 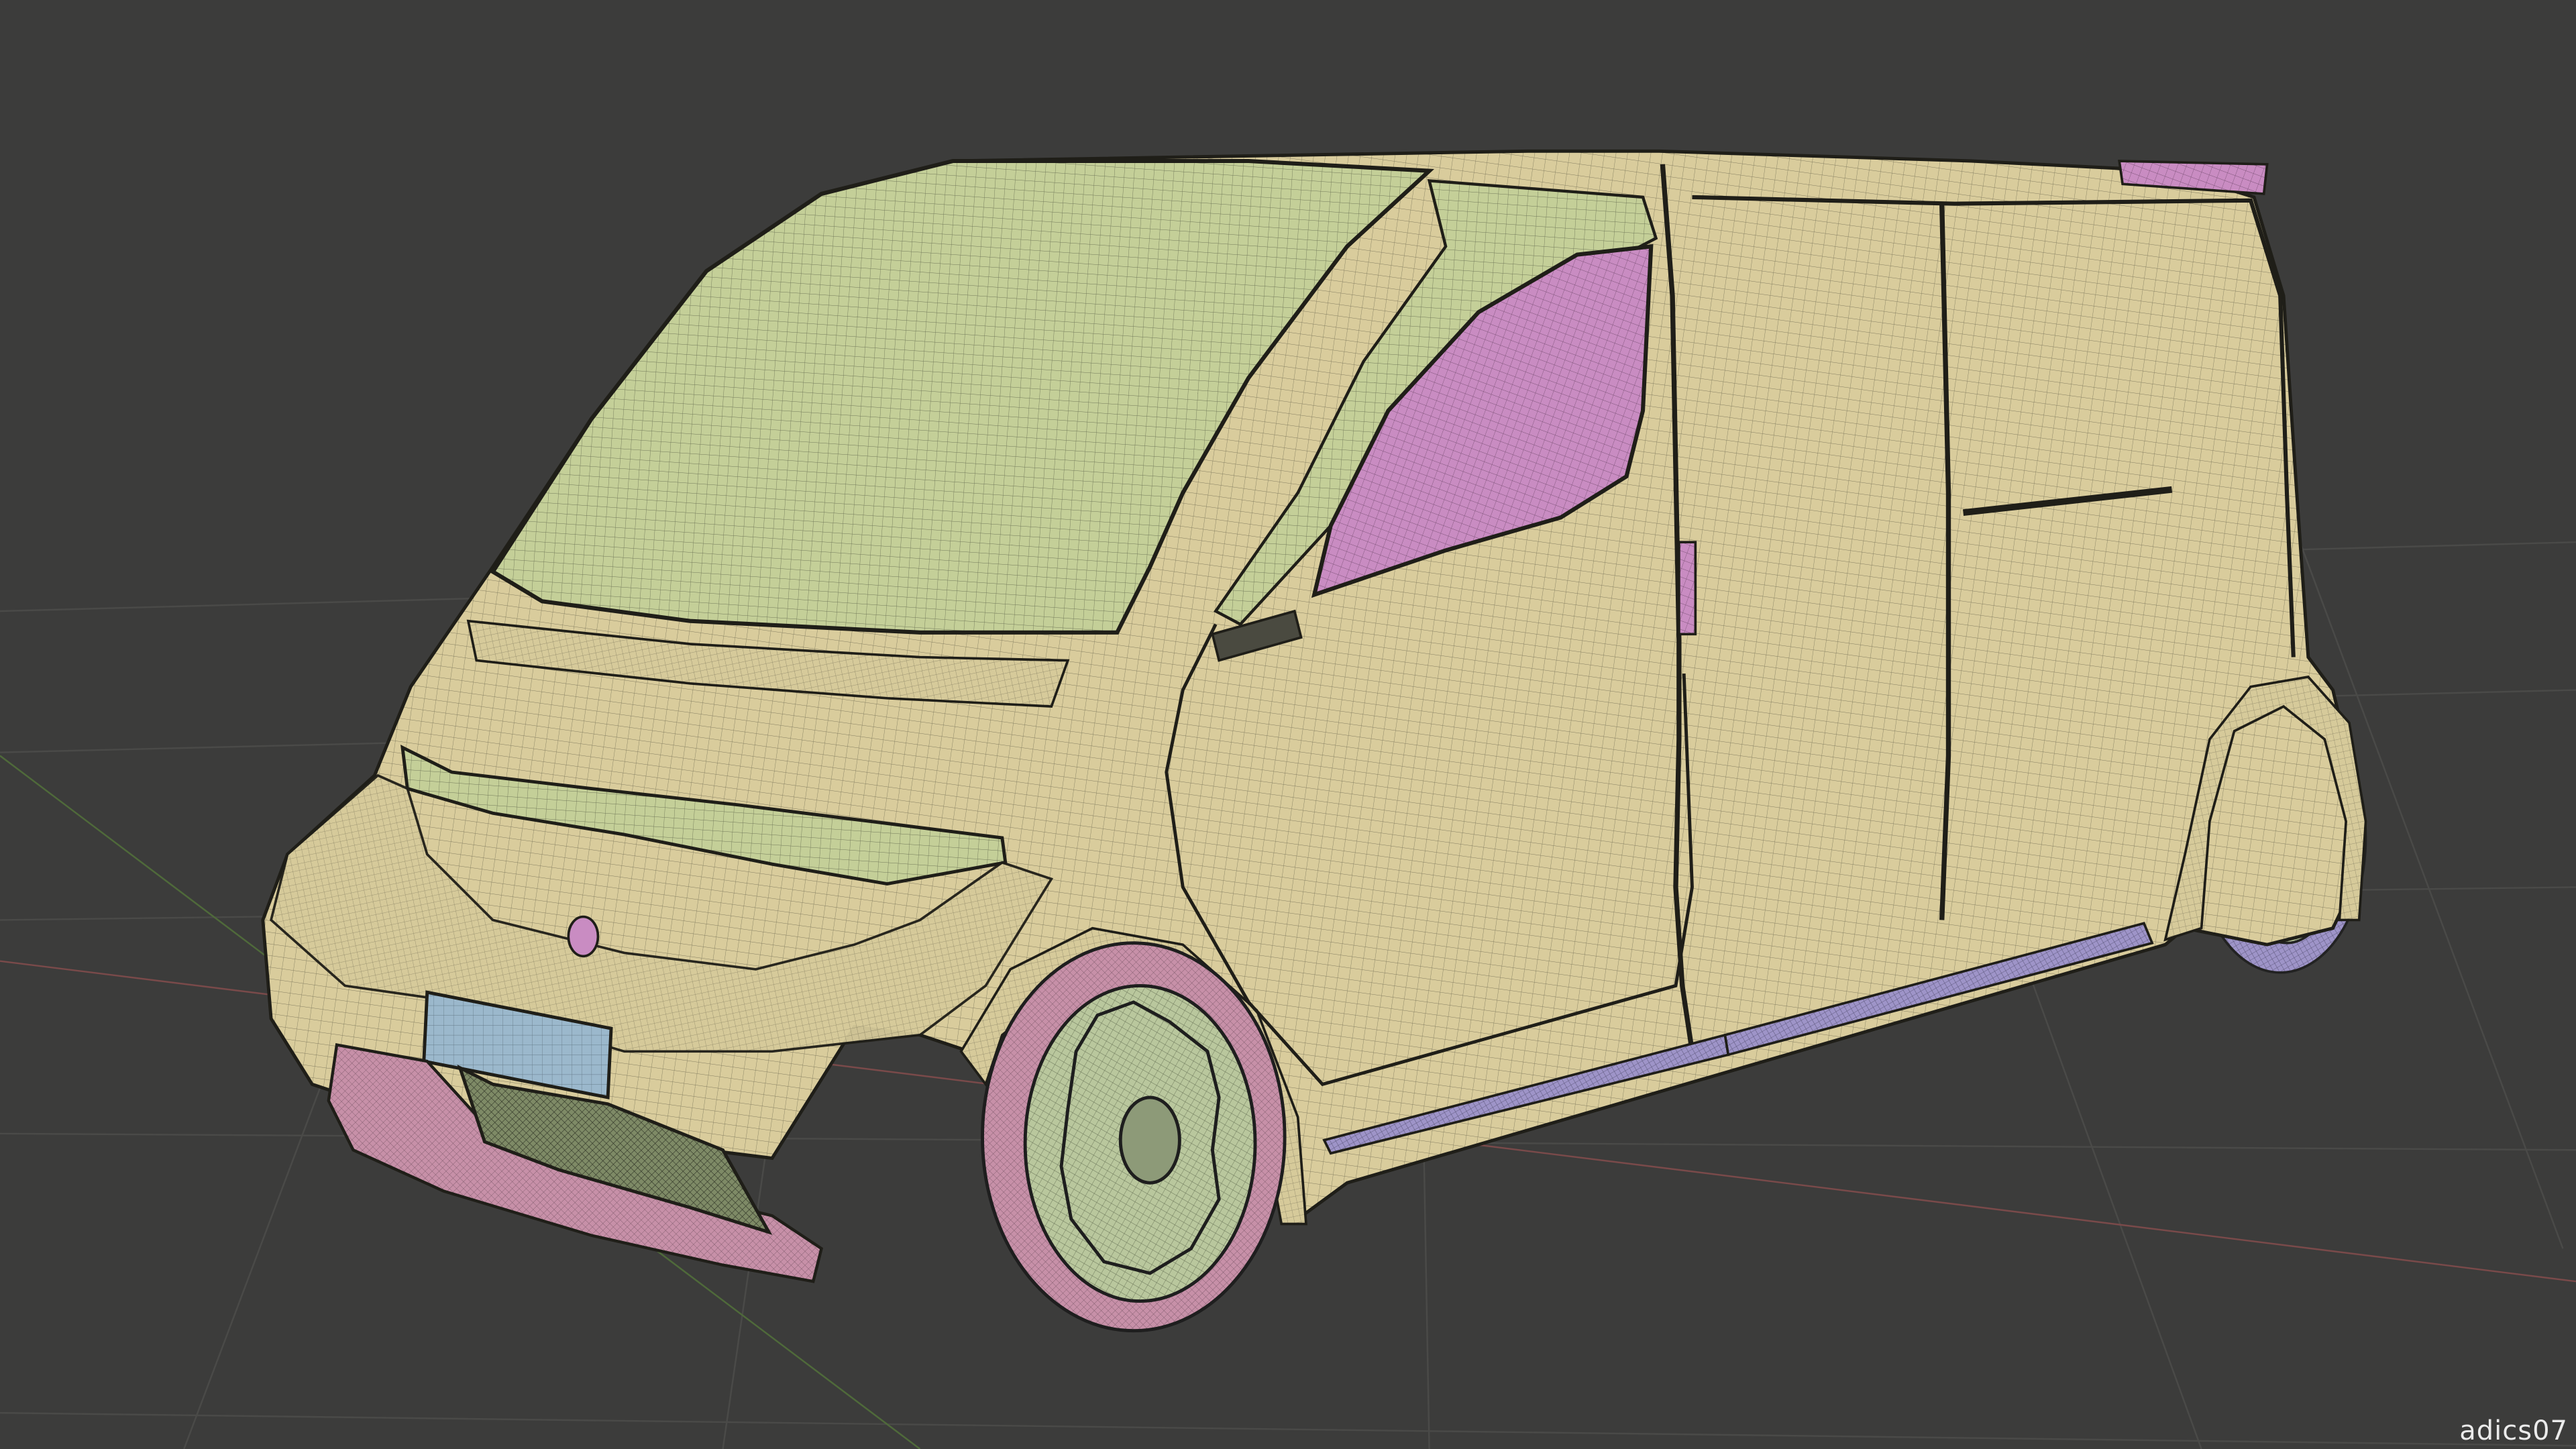 I want to click on front-wheel, so click(x=1134, y=1137).